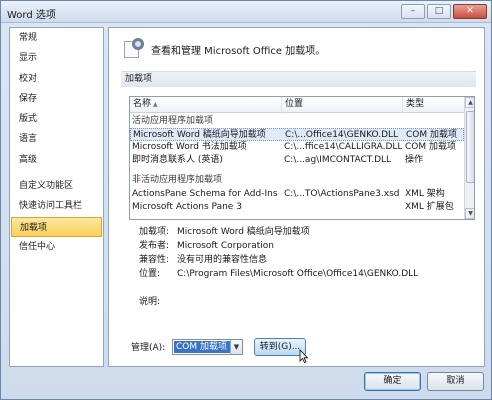 Image resolution: width=492 pixels, height=400 pixels. What do you see at coordinates (246, 12) in the screenshot?
I see `title-bar: Word 选项 – □ ✕` at bounding box center [246, 12].